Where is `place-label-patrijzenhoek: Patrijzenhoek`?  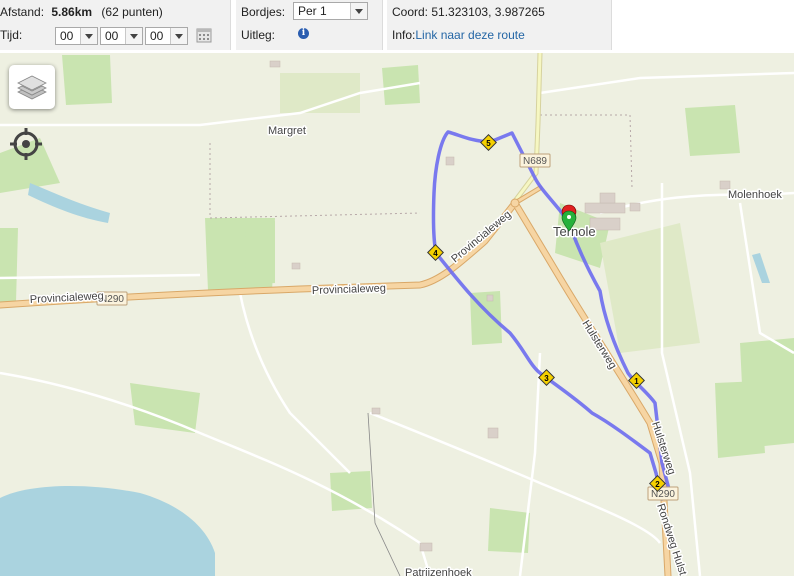 place-label-patrijzenhoek: Patrijzenhoek is located at coordinates (438, 571).